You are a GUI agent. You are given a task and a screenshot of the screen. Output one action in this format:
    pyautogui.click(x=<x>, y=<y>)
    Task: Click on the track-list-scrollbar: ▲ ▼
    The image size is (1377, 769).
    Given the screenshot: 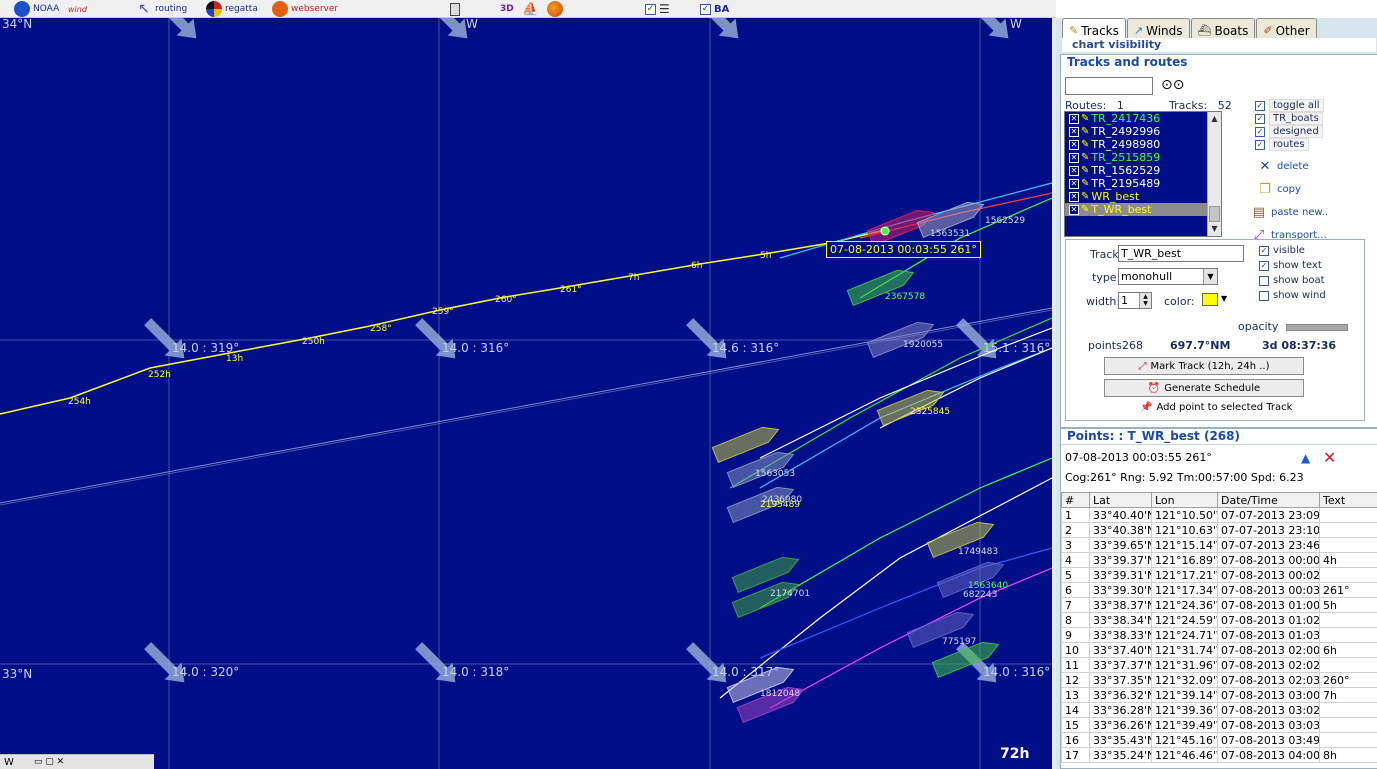 What is the action you would take?
    pyautogui.click(x=1214, y=174)
    